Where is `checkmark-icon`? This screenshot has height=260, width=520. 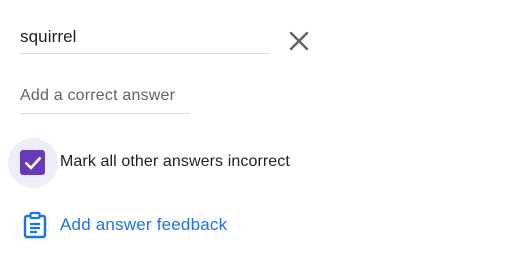 checkmark-icon is located at coordinates (32, 163).